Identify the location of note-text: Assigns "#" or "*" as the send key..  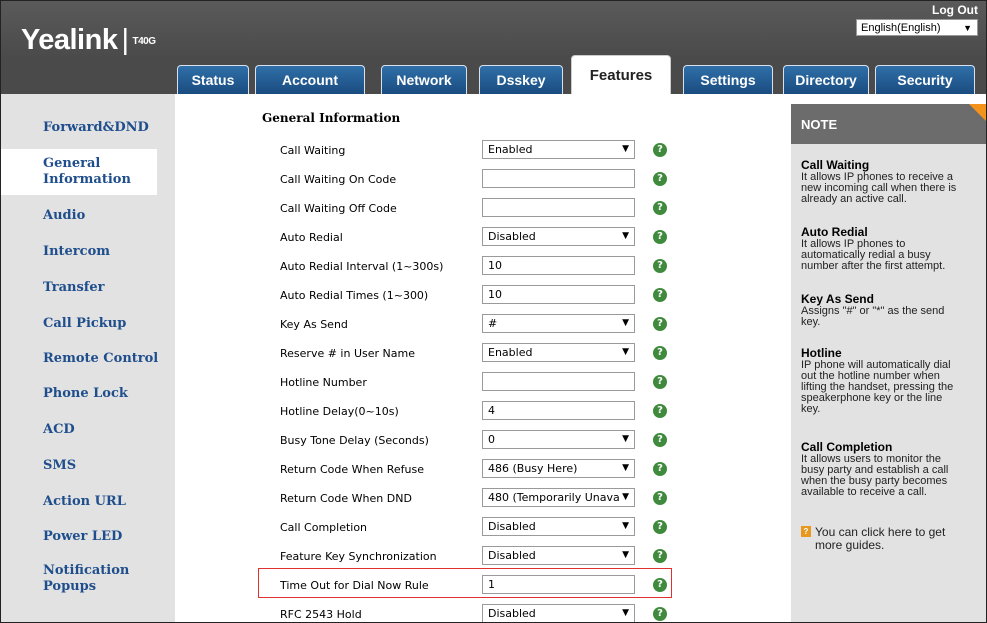
(873, 316).